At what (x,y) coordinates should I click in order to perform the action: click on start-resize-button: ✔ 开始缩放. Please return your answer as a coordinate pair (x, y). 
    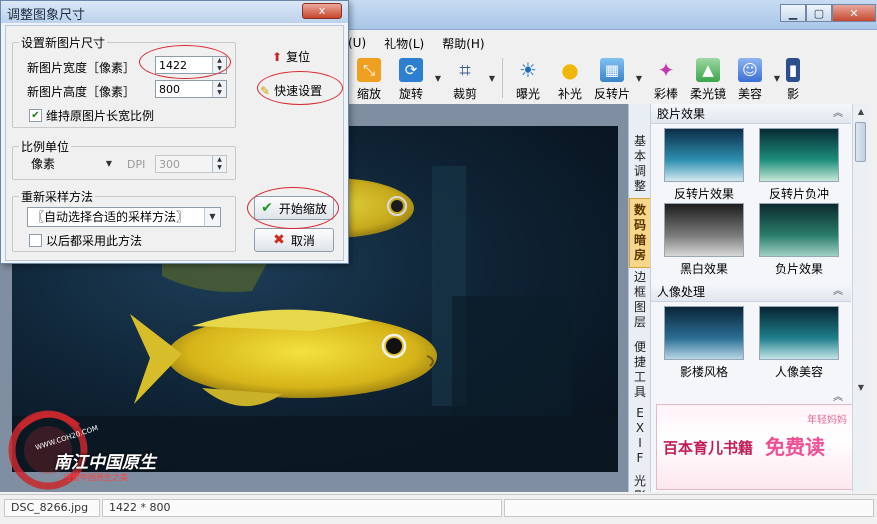
    Looking at the image, I should click on (294, 208).